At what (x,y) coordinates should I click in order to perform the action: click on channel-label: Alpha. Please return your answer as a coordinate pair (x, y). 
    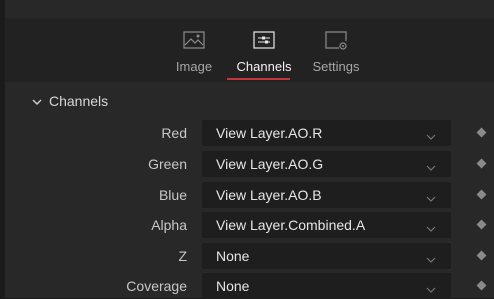
    Looking at the image, I should click on (169, 225).